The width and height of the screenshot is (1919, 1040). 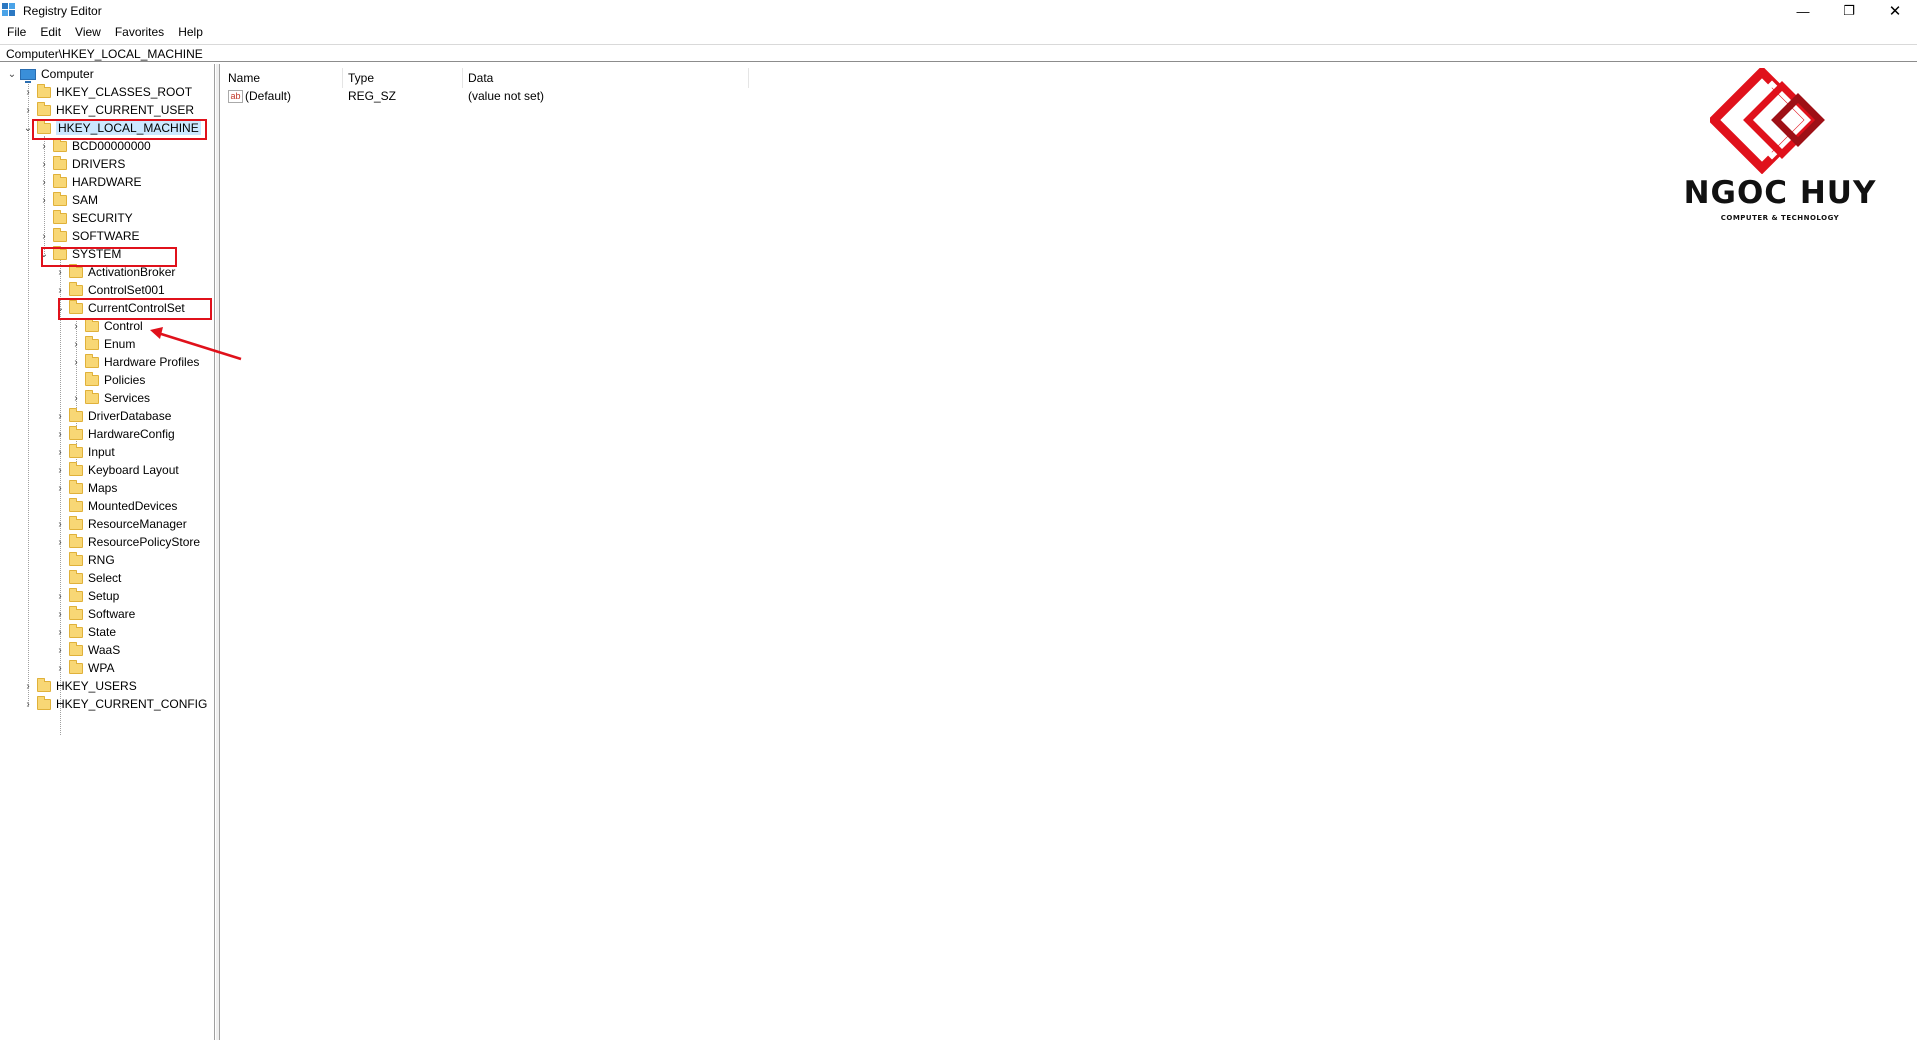 I want to click on tree-node: › HardwareConfig, so click(x=114, y=434).